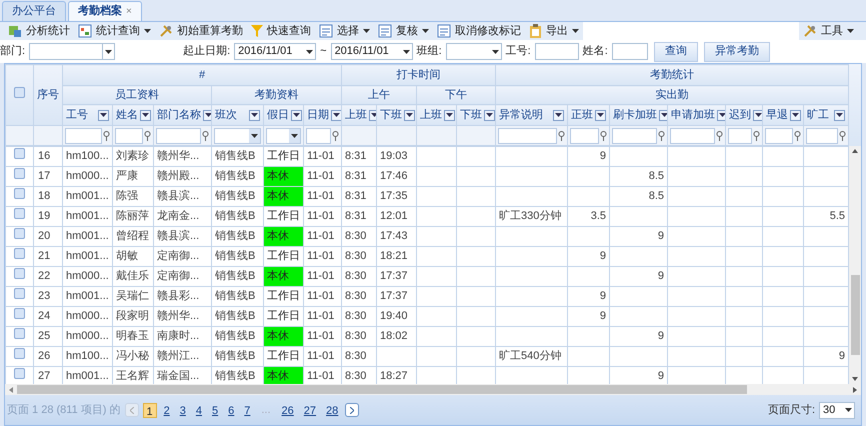  Describe the element at coordinates (676, 52) in the screenshot. I see `query-button: 查询` at that location.